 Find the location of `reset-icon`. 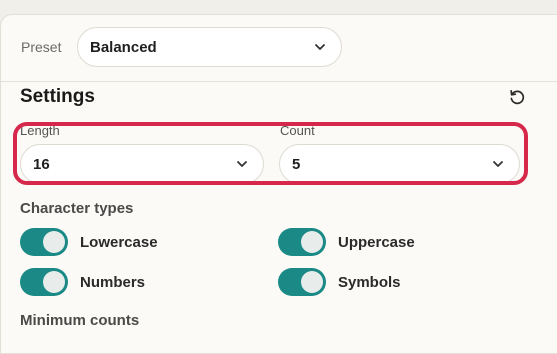

reset-icon is located at coordinates (517, 97).